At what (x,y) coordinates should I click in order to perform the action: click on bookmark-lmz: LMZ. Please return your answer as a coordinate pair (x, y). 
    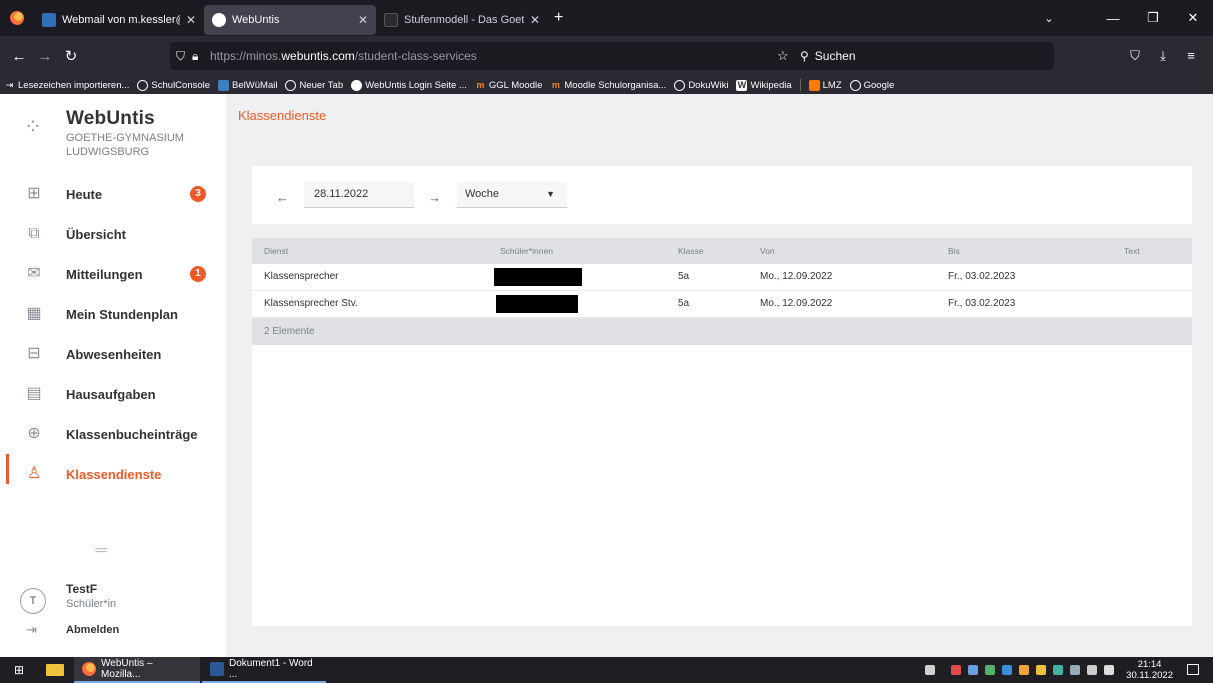
    Looking at the image, I should click on (825, 85).